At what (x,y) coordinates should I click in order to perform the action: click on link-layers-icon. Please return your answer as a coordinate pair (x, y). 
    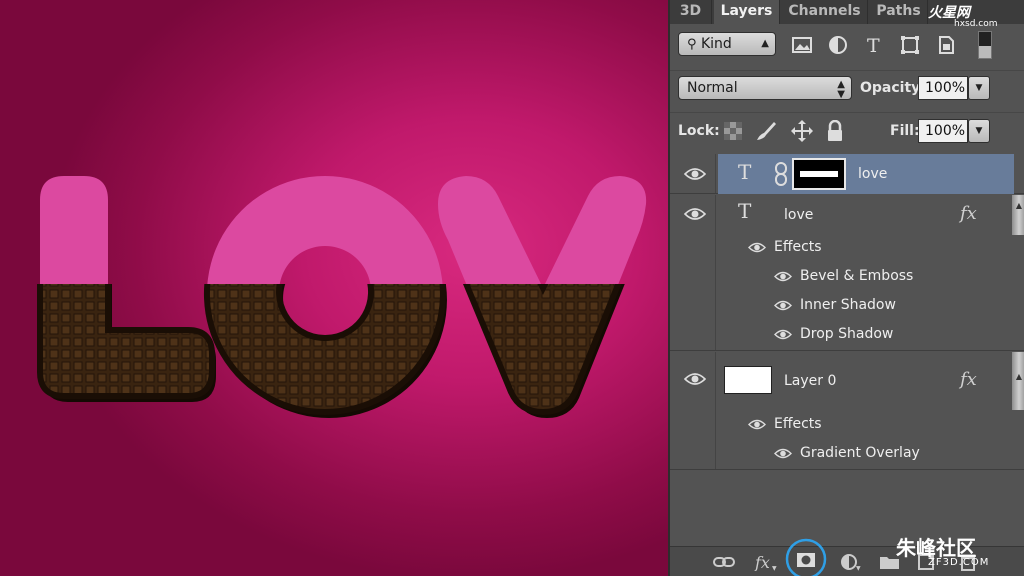
    Looking at the image, I should click on (724, 562).